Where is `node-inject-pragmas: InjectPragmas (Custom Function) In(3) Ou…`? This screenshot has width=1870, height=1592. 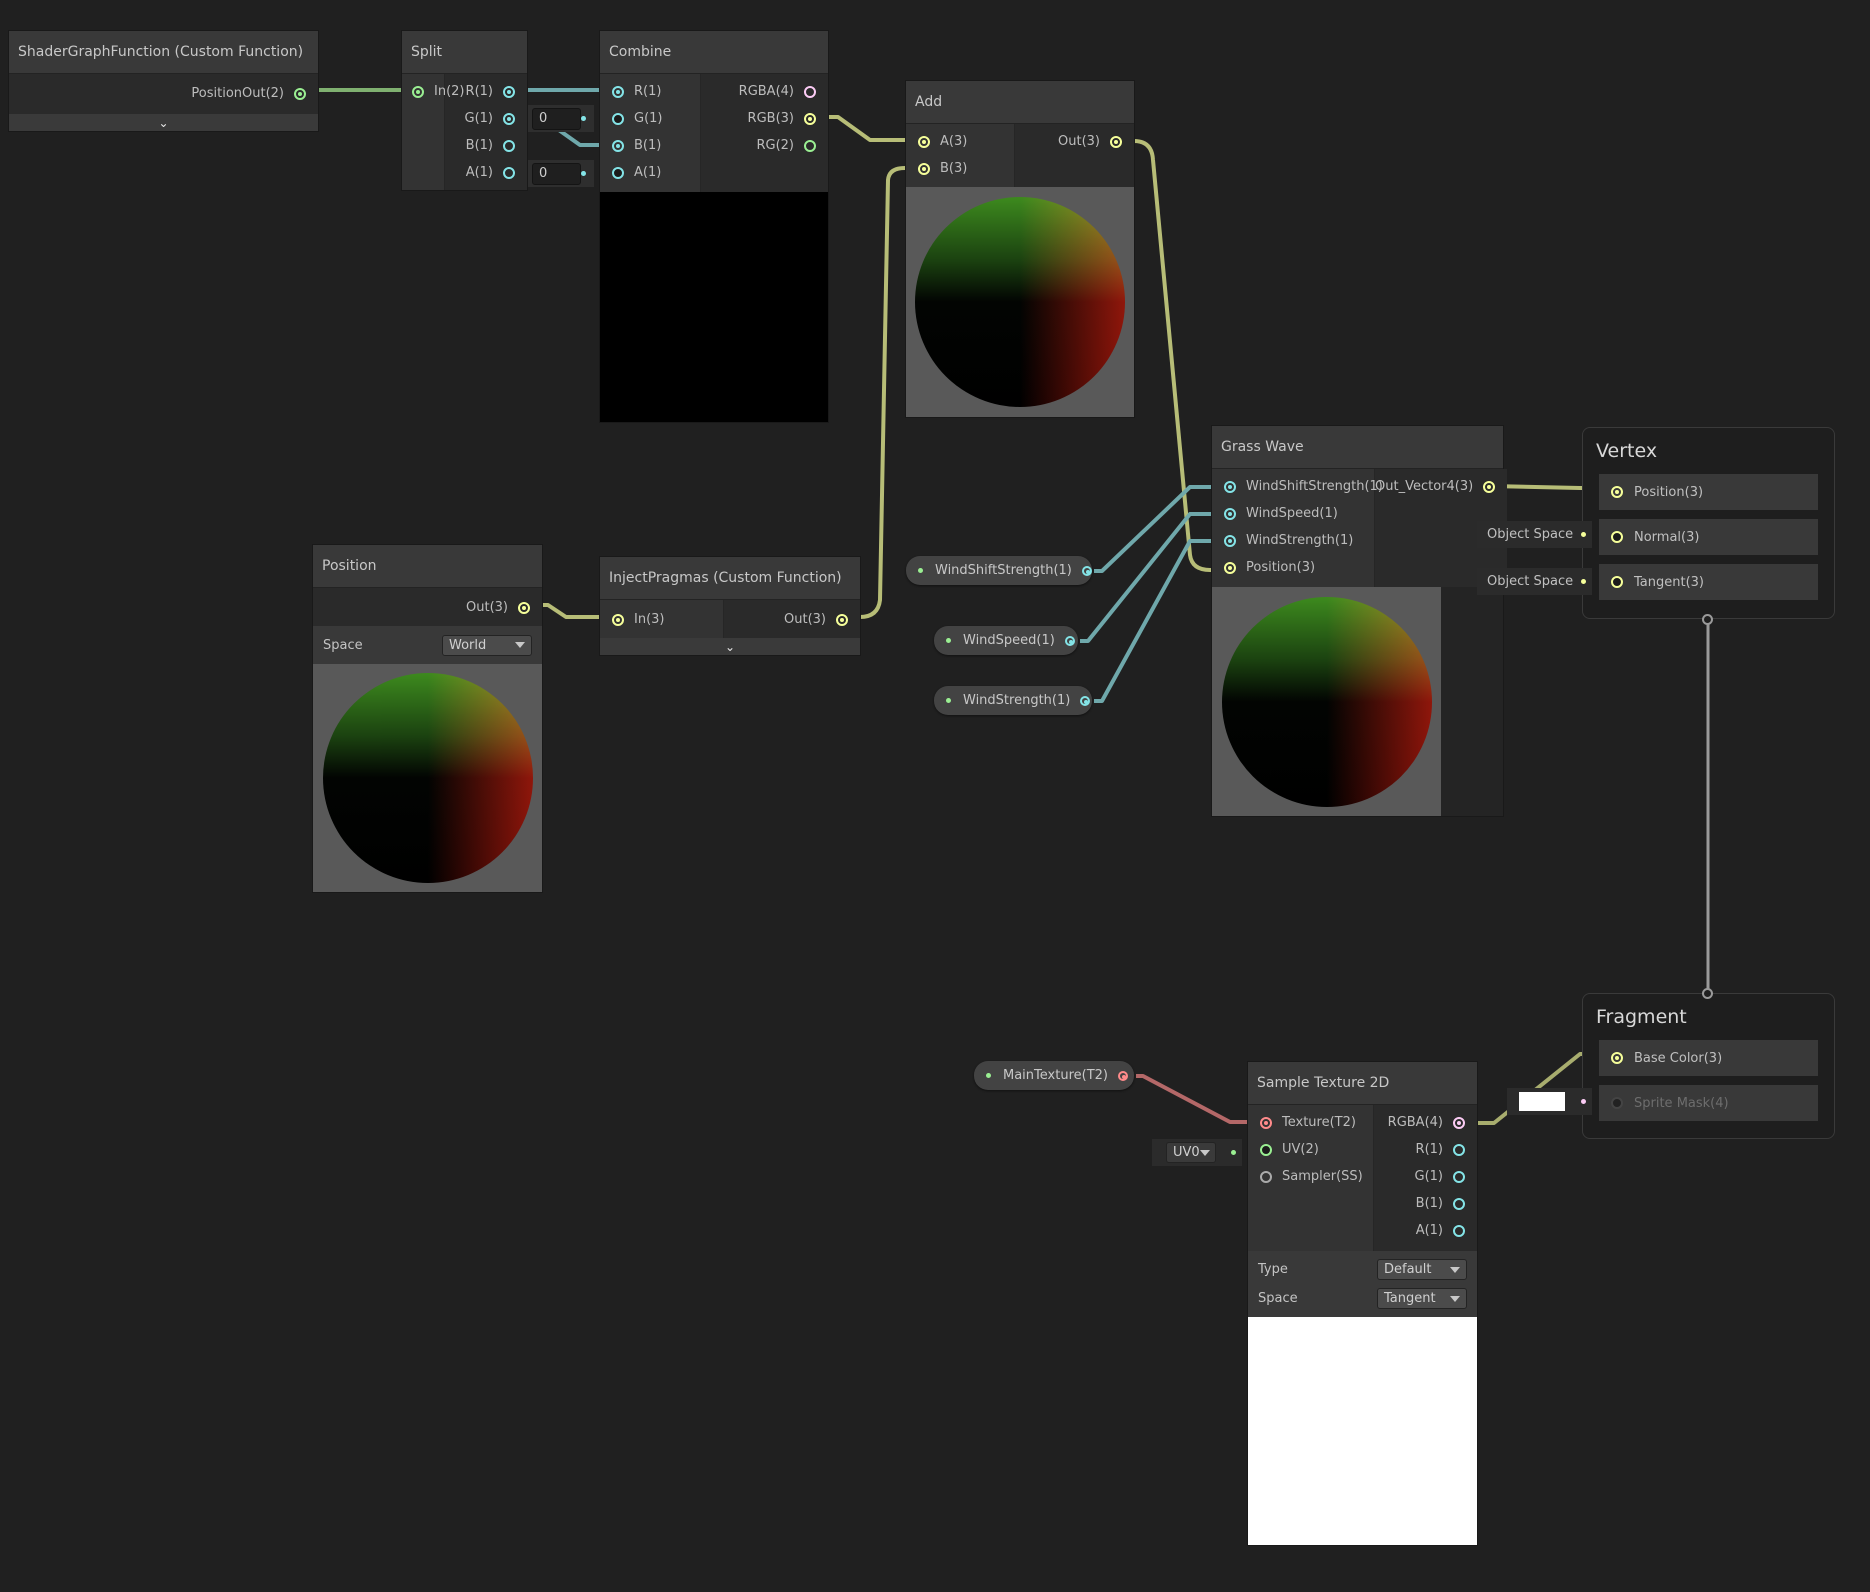
node-inject-pragmas: InjectPragmas (Custom Function) In(3) Ou… is located at coordinates (730, 606).